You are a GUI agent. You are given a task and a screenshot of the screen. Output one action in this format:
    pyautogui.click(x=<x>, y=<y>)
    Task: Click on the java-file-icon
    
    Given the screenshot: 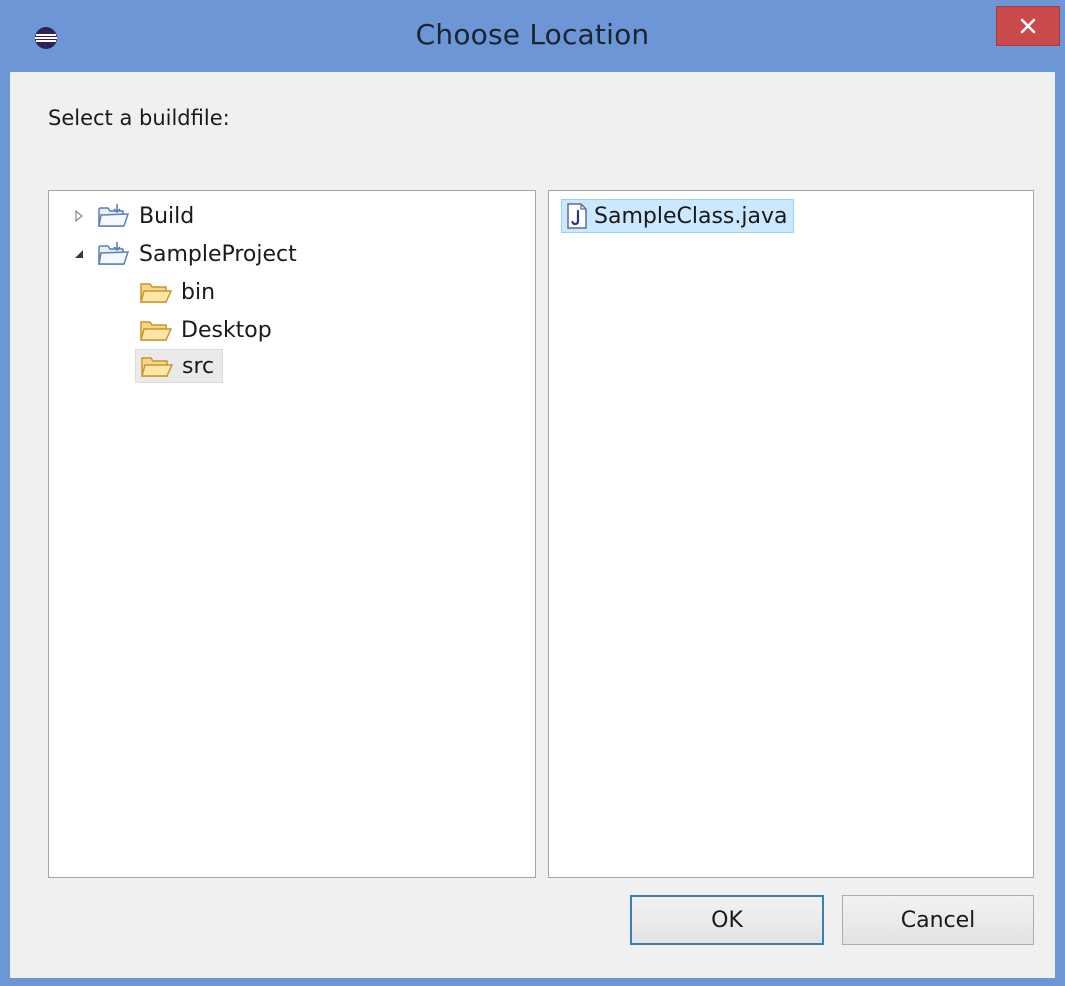 What is the action you would take?
    pyautogui.click(x=577, y=216)
    